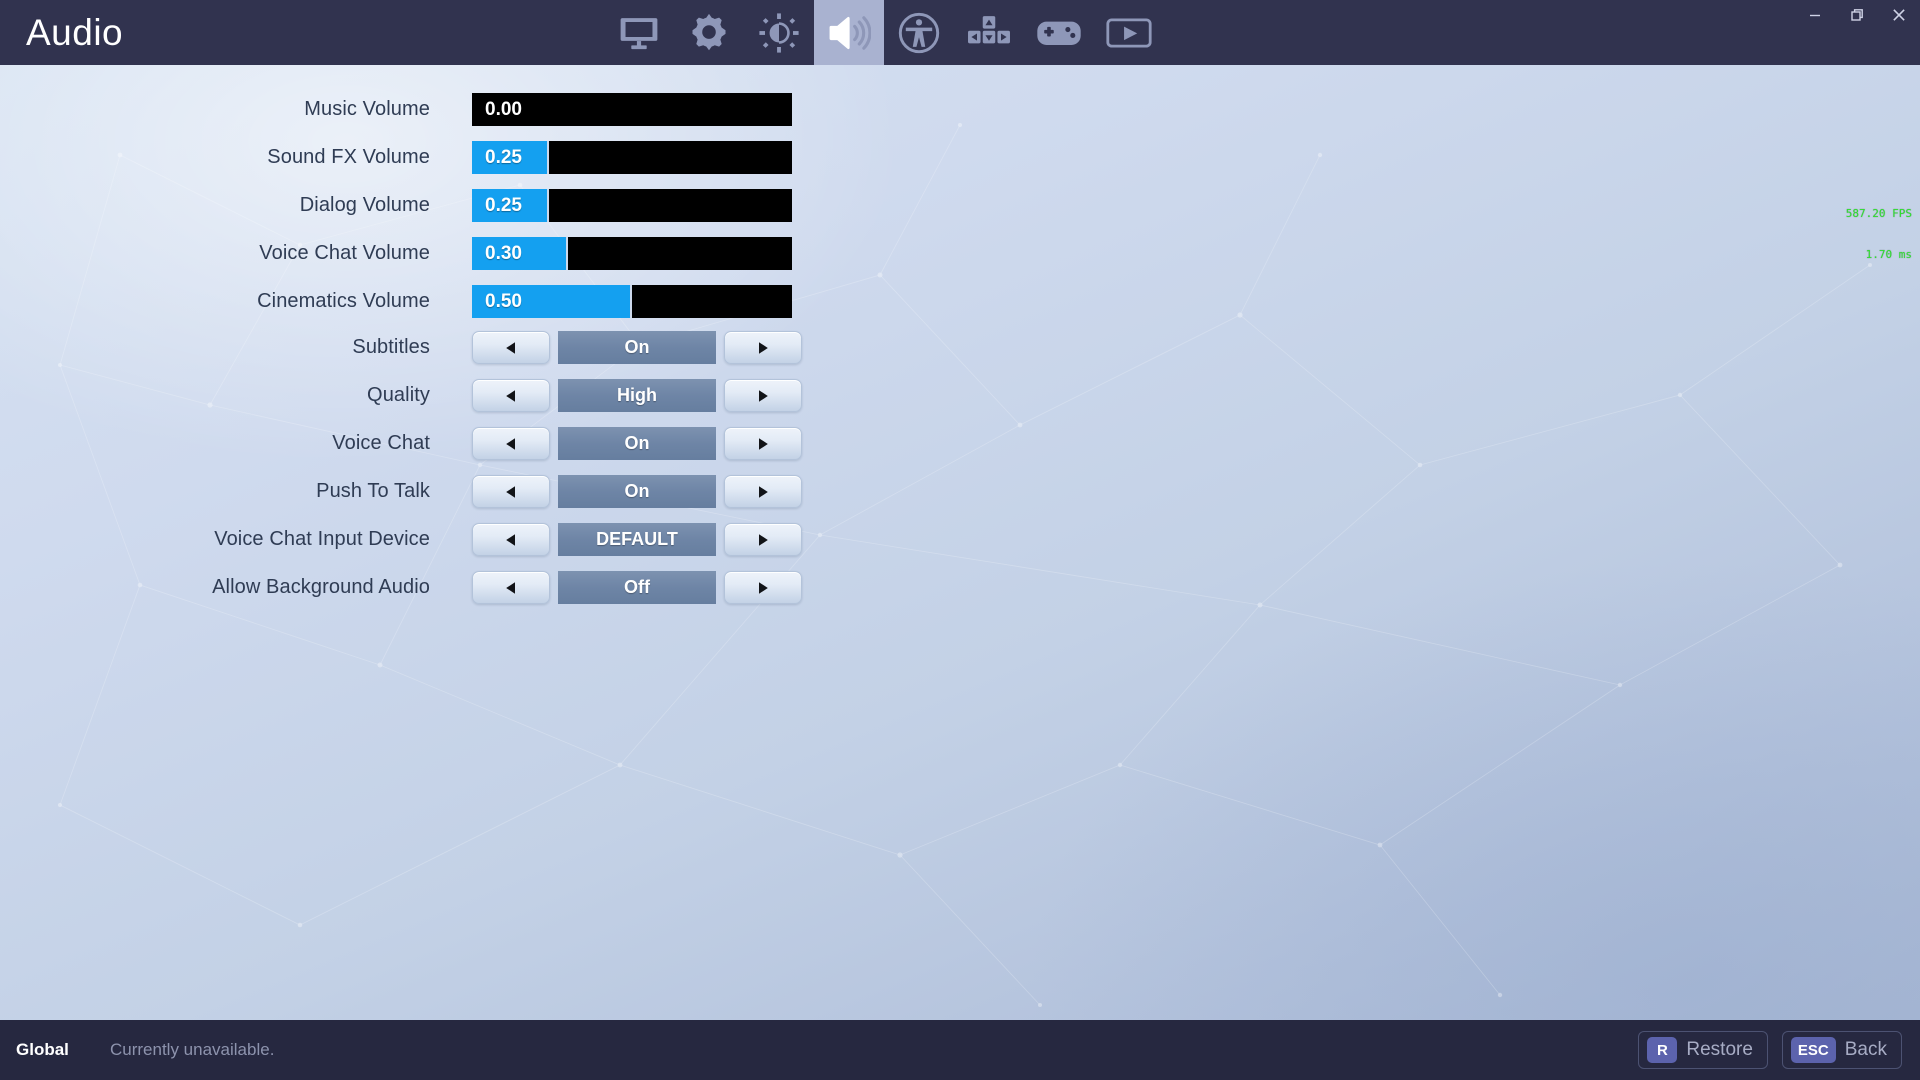  I want to click on setting-row-voice-chat-volume: Voice Chat Volume 0.30, so click(461, 253).